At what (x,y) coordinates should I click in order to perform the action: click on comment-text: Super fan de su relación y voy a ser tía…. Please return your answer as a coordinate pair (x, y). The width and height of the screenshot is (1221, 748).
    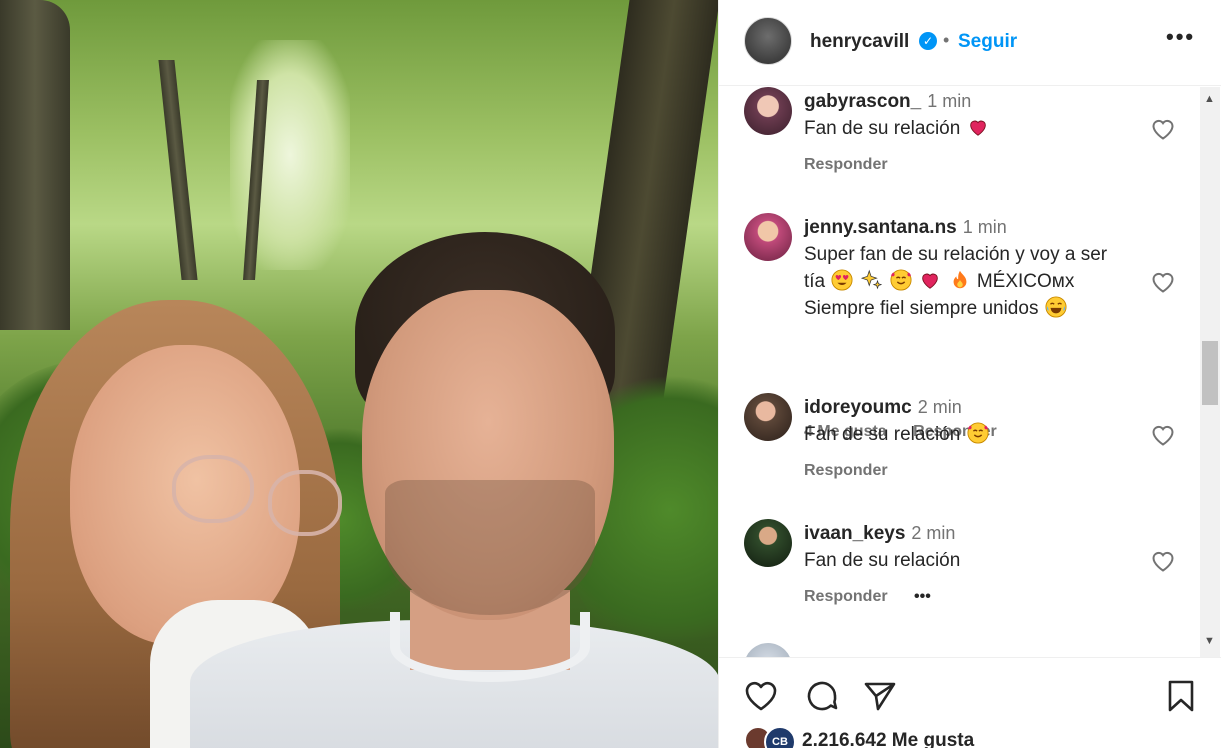
    Looking at the image, I should click on (956, 281).